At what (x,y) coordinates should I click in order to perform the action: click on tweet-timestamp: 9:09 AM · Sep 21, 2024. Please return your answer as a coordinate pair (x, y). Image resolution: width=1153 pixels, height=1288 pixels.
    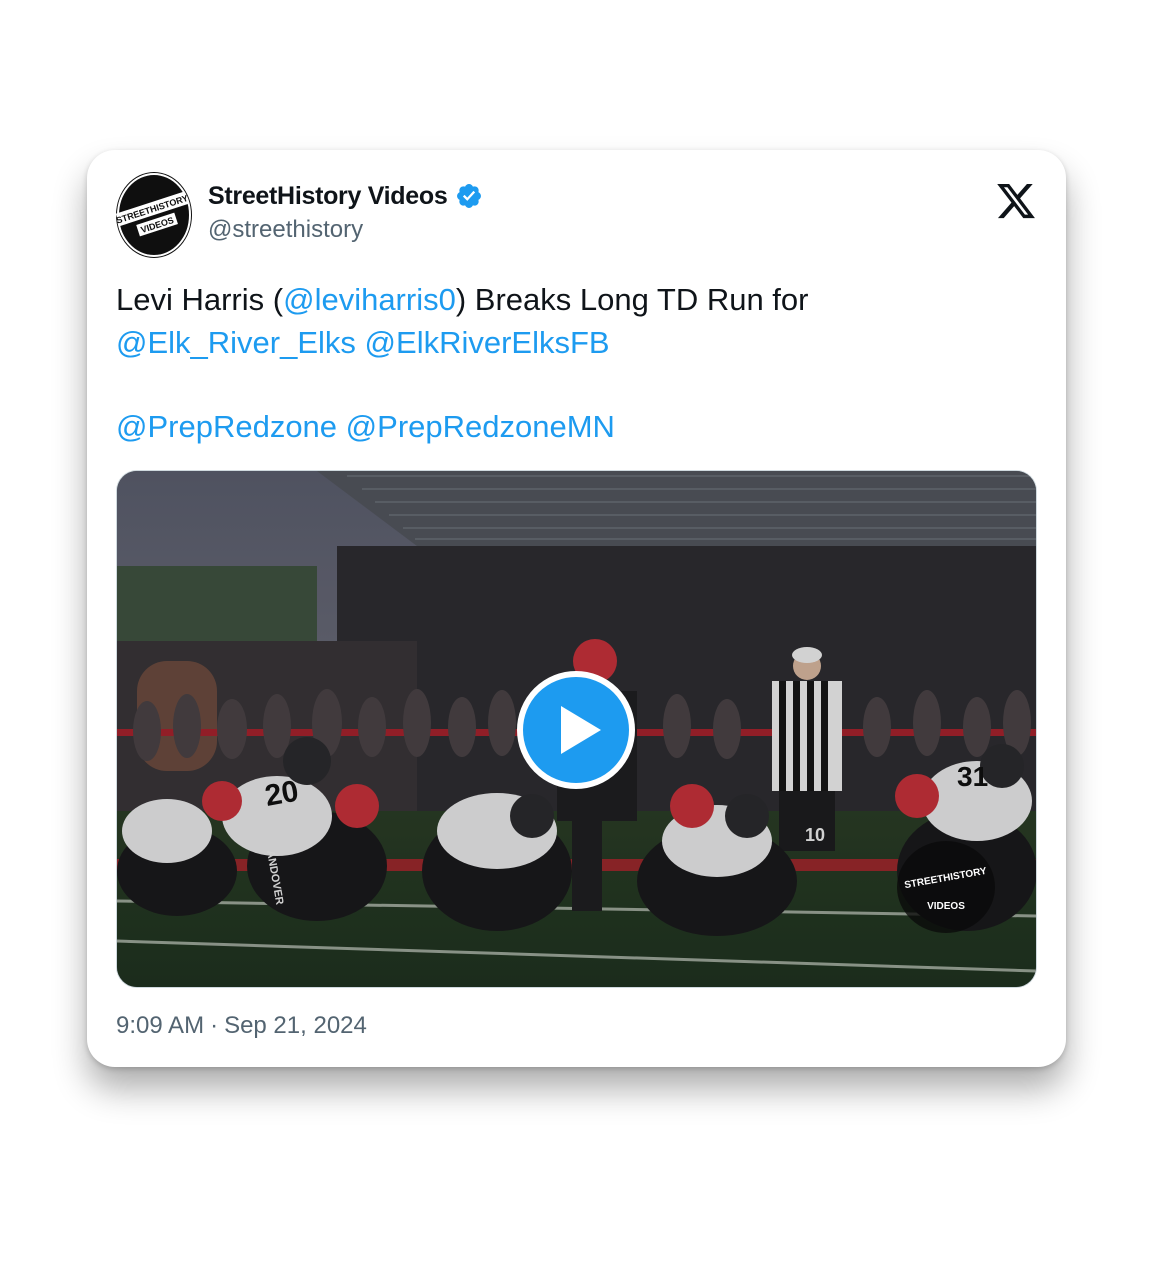
    Looking at the image, I should click on (241, 1026).